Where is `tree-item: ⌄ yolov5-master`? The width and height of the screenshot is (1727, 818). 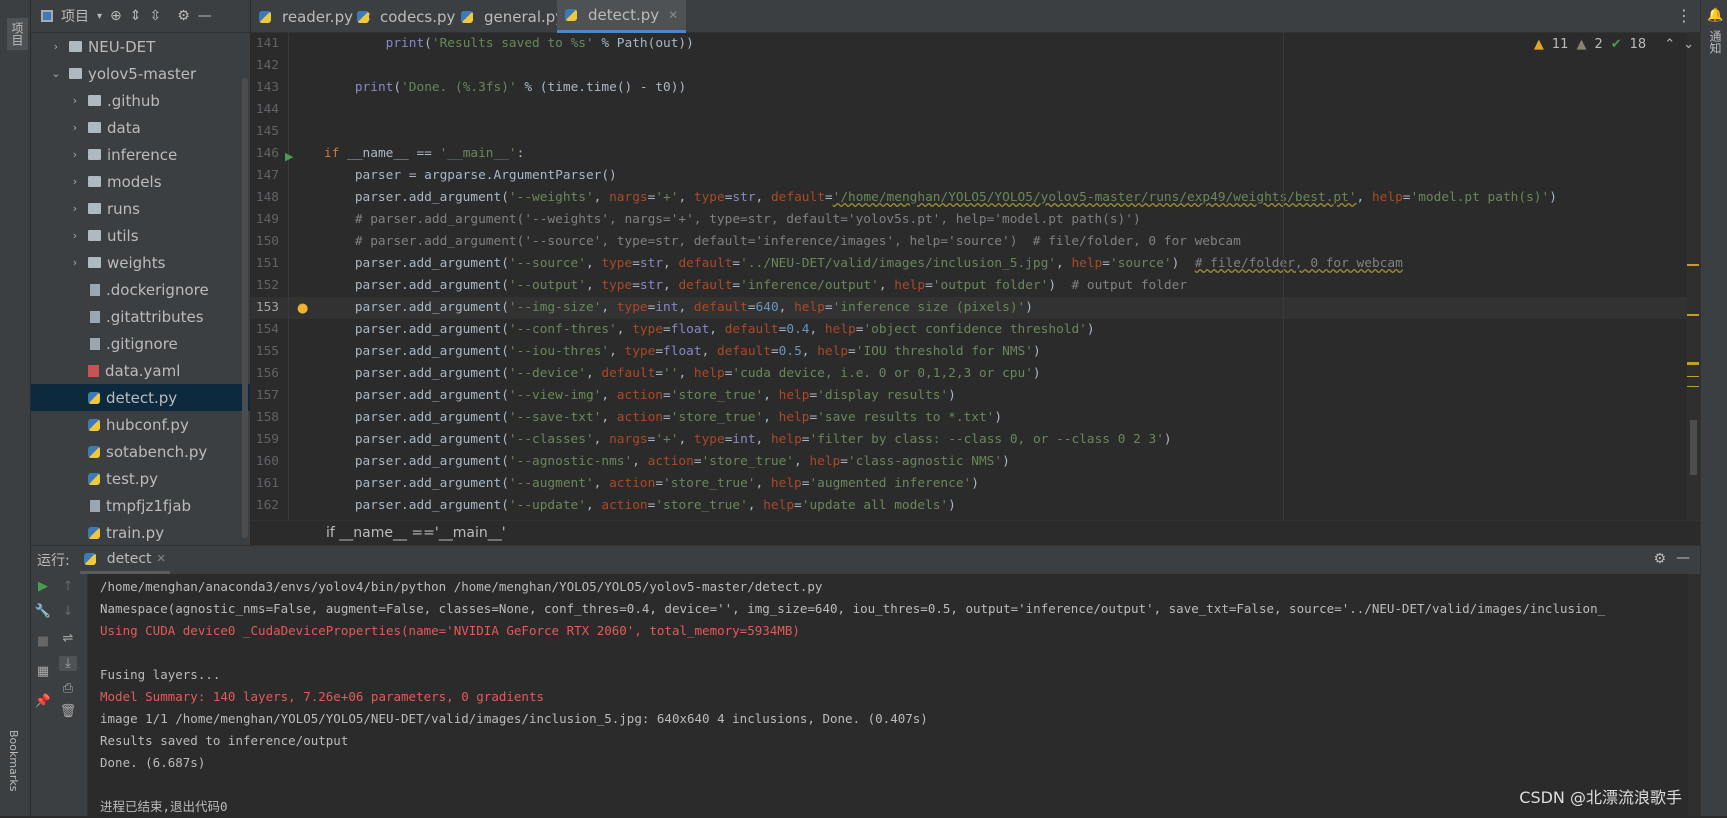 tree-item: ⌄ yolov5-master is located at coordinates (140, 73).